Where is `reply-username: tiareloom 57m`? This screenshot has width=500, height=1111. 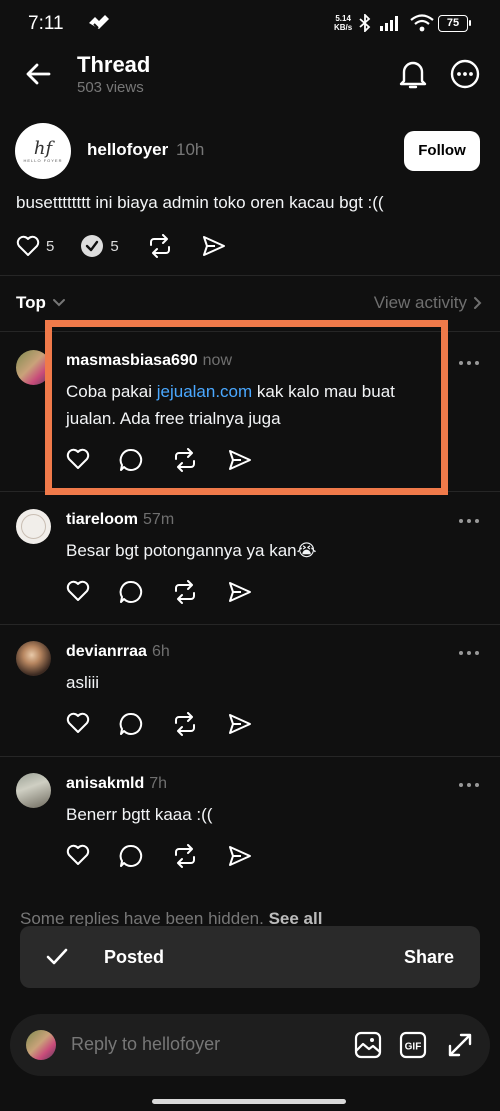 reply-username: tiareloom 57m is located at coordinates (120, 520).